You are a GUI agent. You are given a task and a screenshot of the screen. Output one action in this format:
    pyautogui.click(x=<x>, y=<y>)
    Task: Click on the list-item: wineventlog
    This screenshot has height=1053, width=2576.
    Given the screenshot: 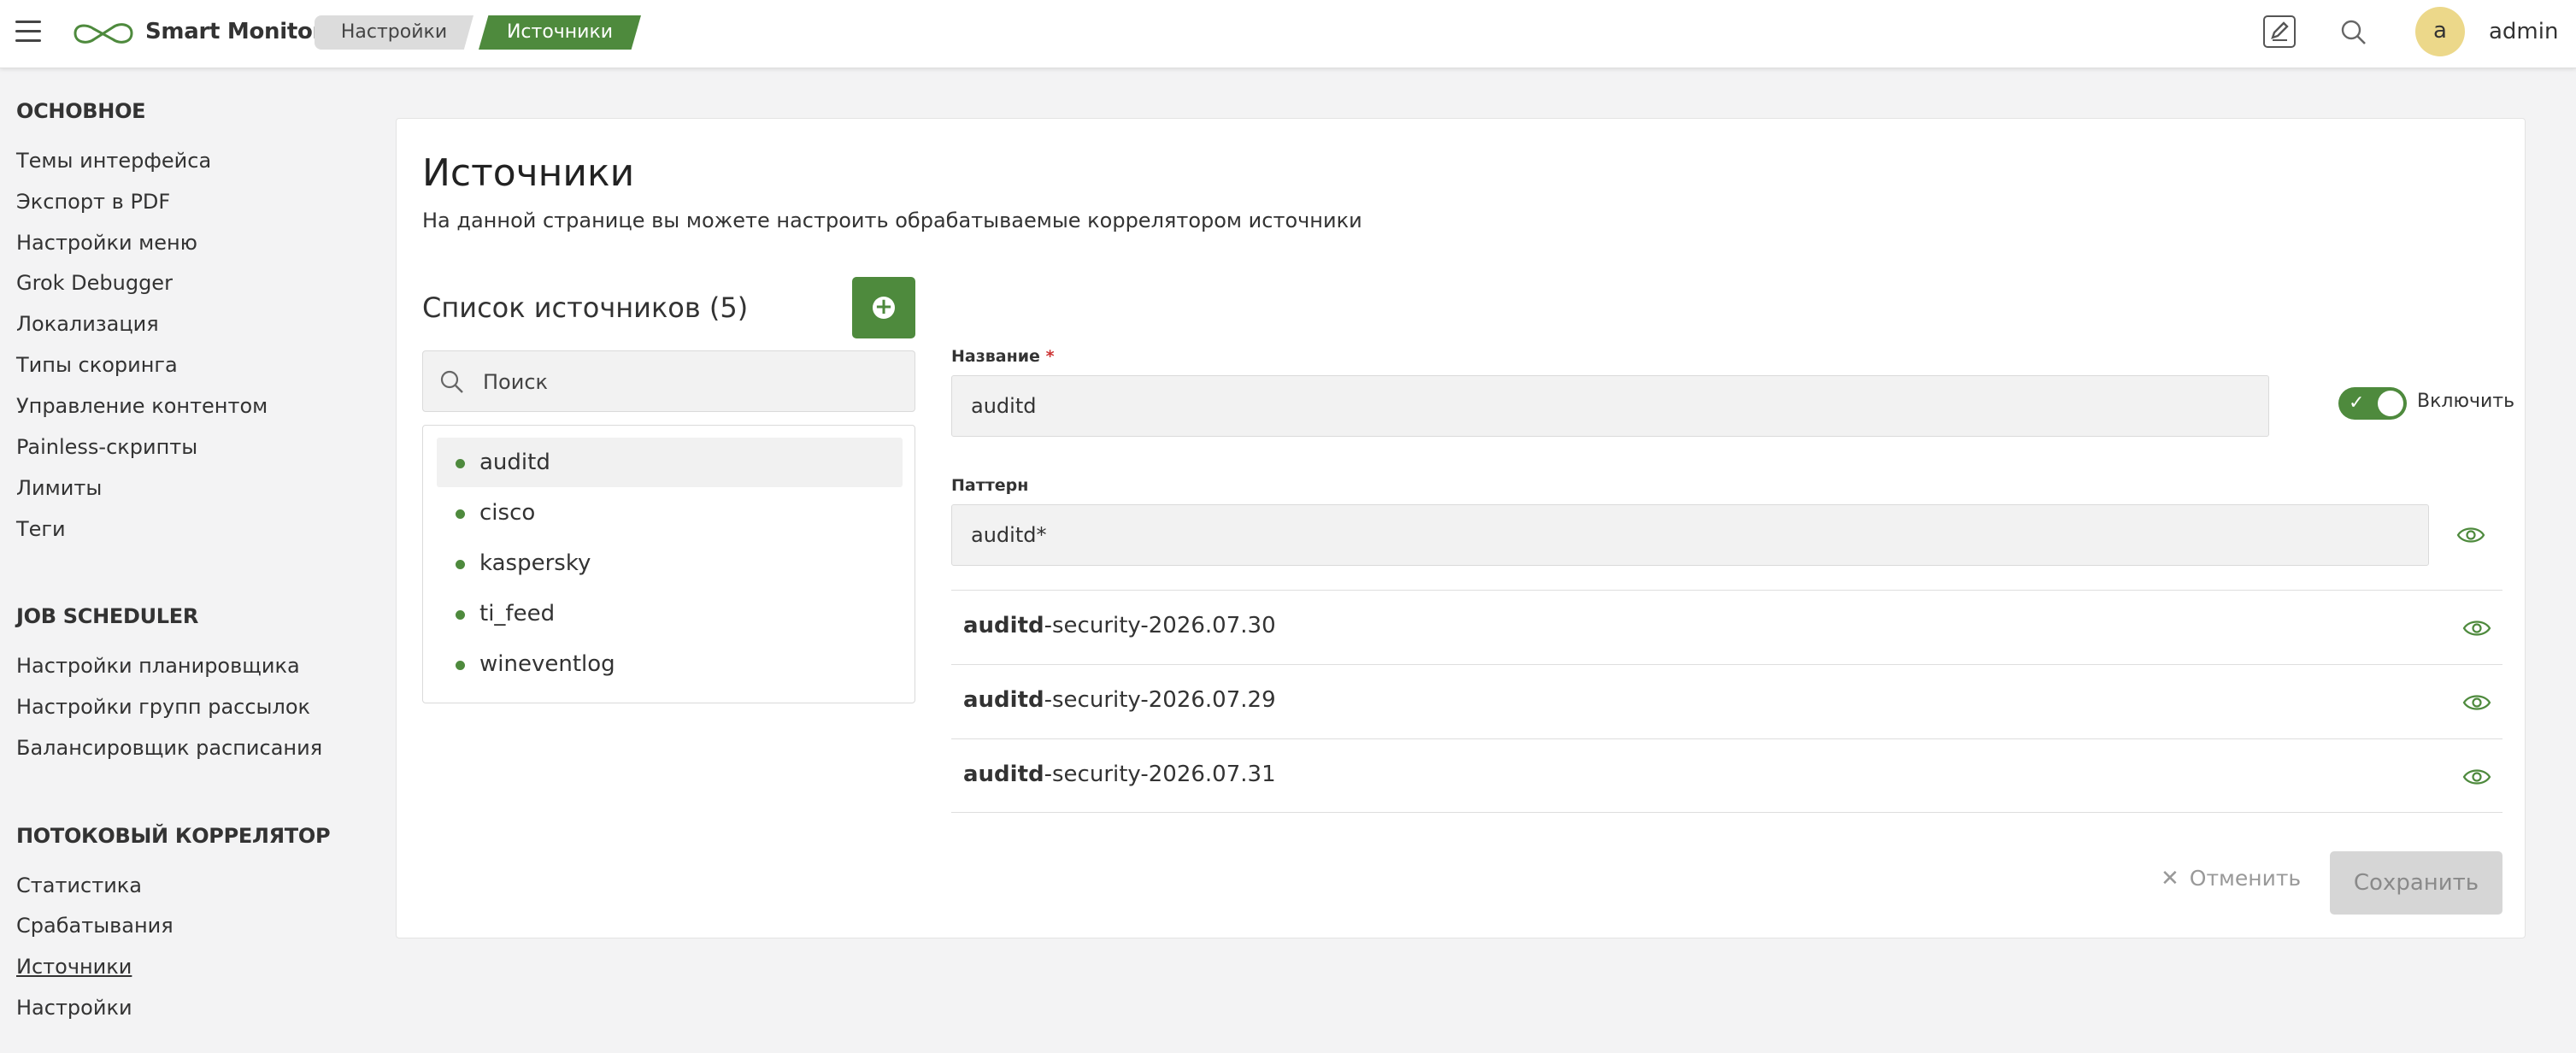 What is the action you would take?
    pyautogui.click(x=670, y=664)
    